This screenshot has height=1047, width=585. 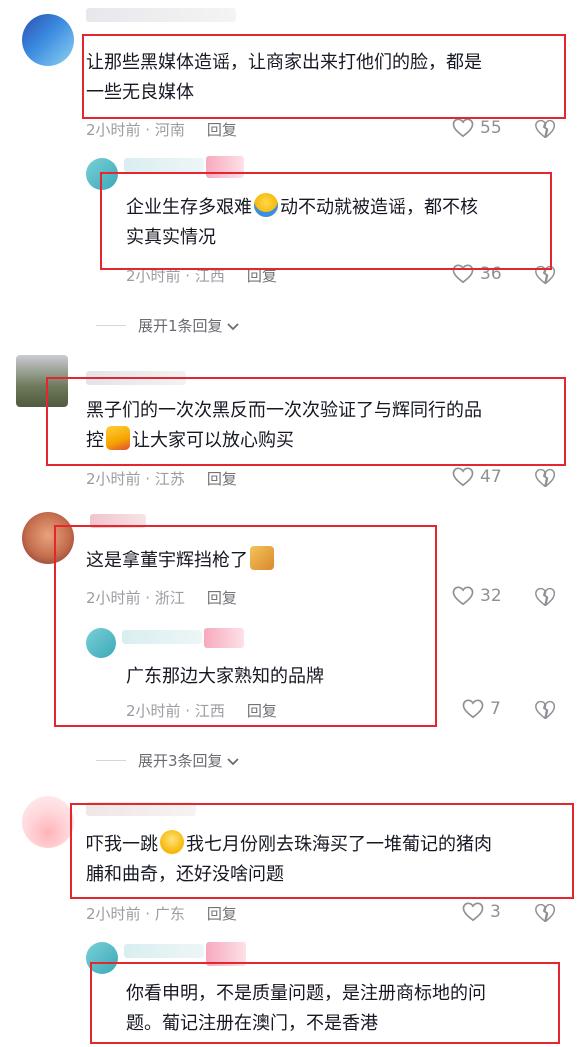 What do you see at coordinates (161, 598) in the screenshot?
I see `comment-meta: 2小时前 · 浙江 回复` at bounding box center [161, 598].